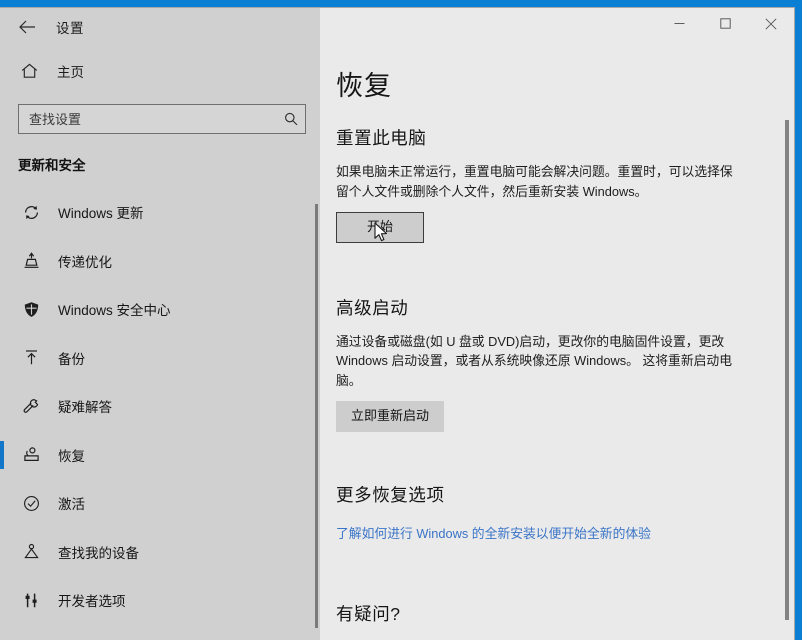 Image resolution: width=802 pixels, height=640 pixels. I want to click on section-more-recovery-options: 更多恢复选项 了解如何进行 Windows 的全新安装以便开始全新的体验, so click(548, 512).